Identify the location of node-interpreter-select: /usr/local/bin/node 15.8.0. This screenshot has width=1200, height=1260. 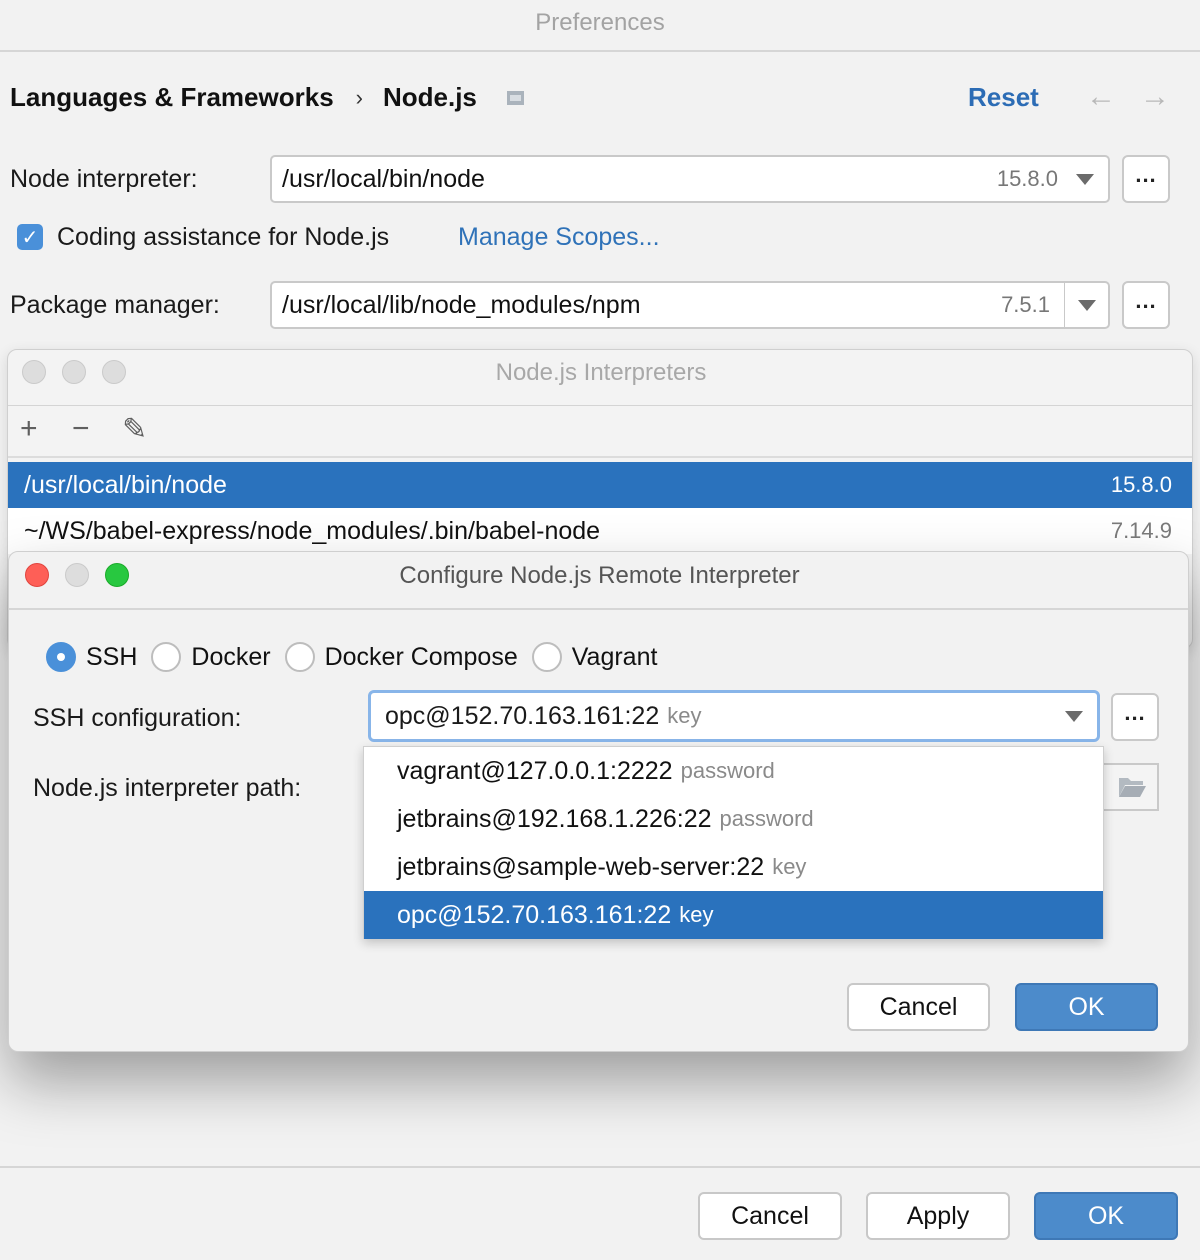
(690, 179).